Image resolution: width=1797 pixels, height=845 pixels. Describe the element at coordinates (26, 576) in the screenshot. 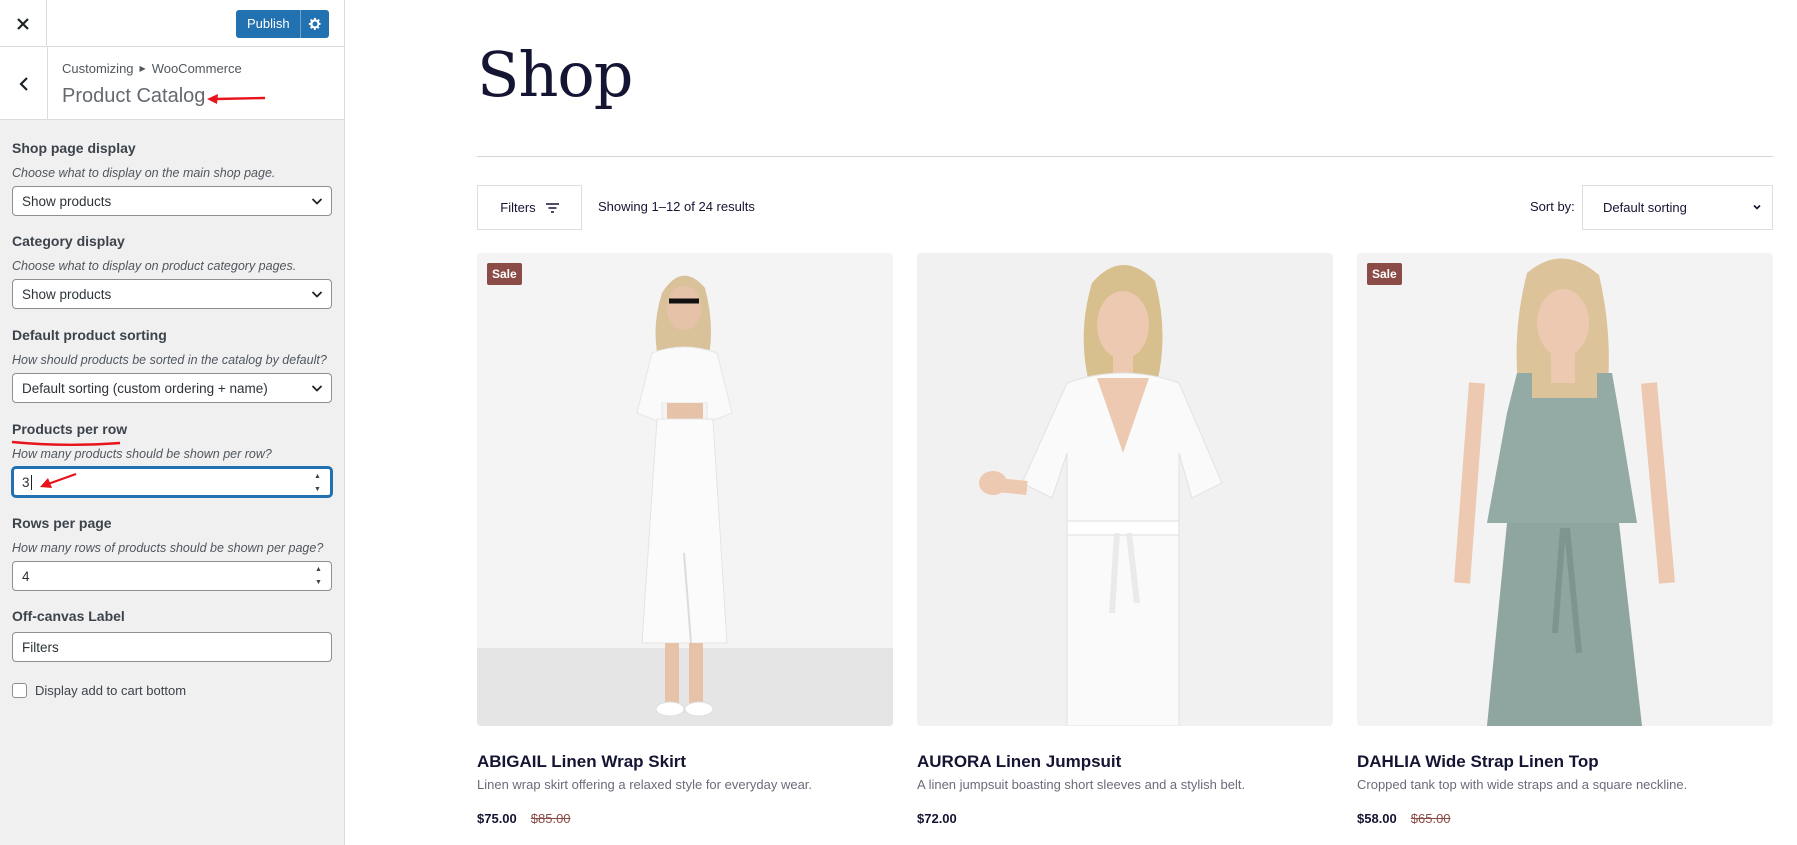

I see `input-value: 4` at that location.